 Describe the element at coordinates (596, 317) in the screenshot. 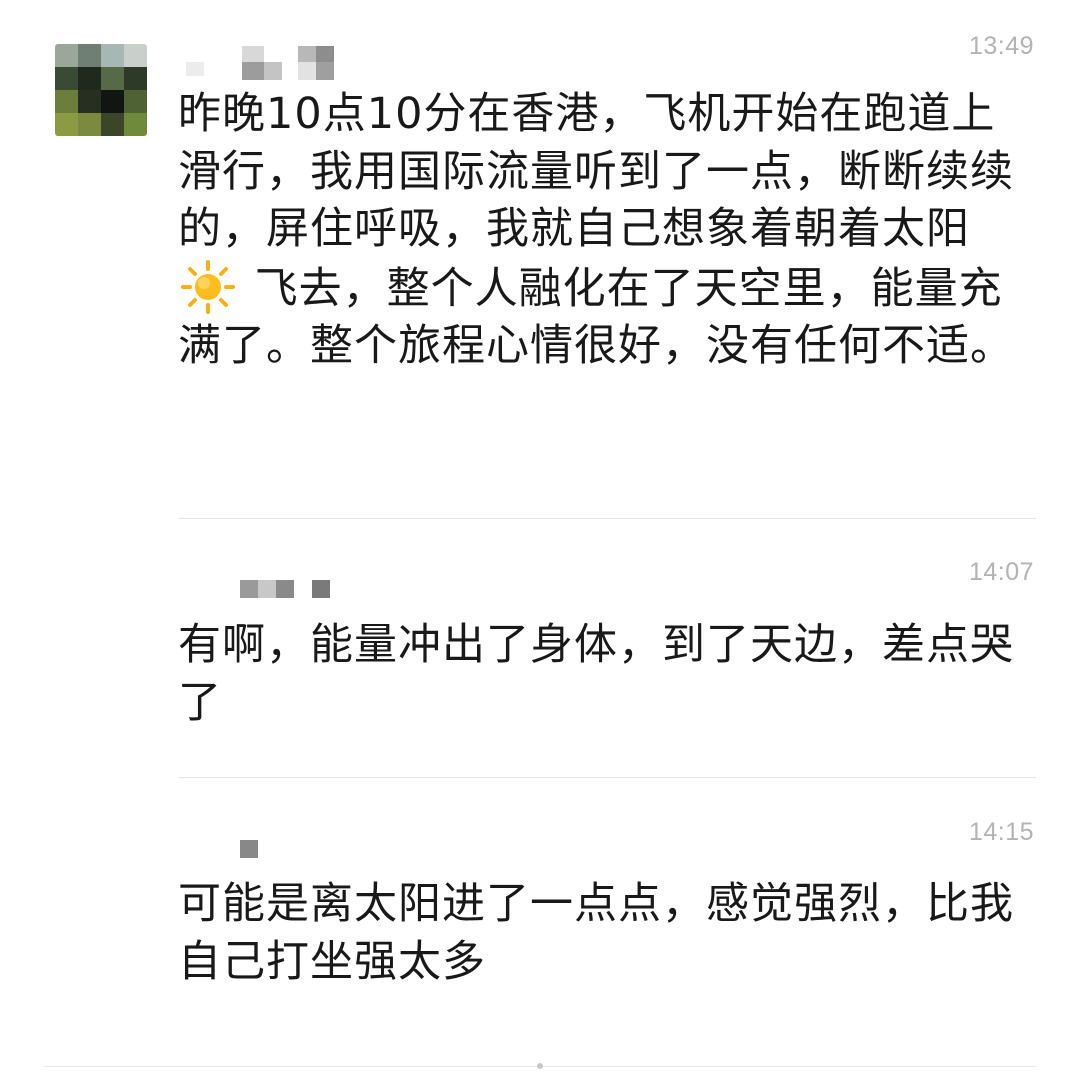

I see `message-text-part: 飞去，整个人融化在了天空里，能量充满了。整个旅程心情很好，没有任何不适。` at that location.